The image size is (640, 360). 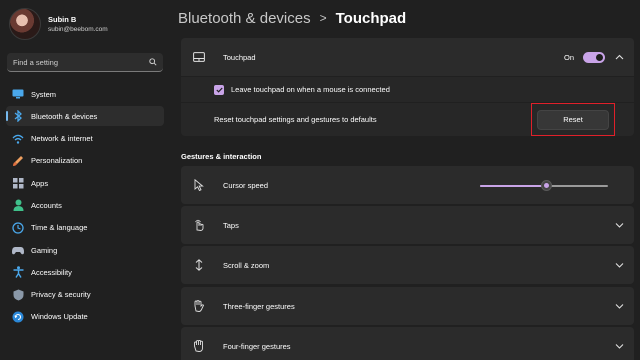 I want to click on breadcrumb: Bluetooth & devices > Touchpad, so click(x=292, y=18).